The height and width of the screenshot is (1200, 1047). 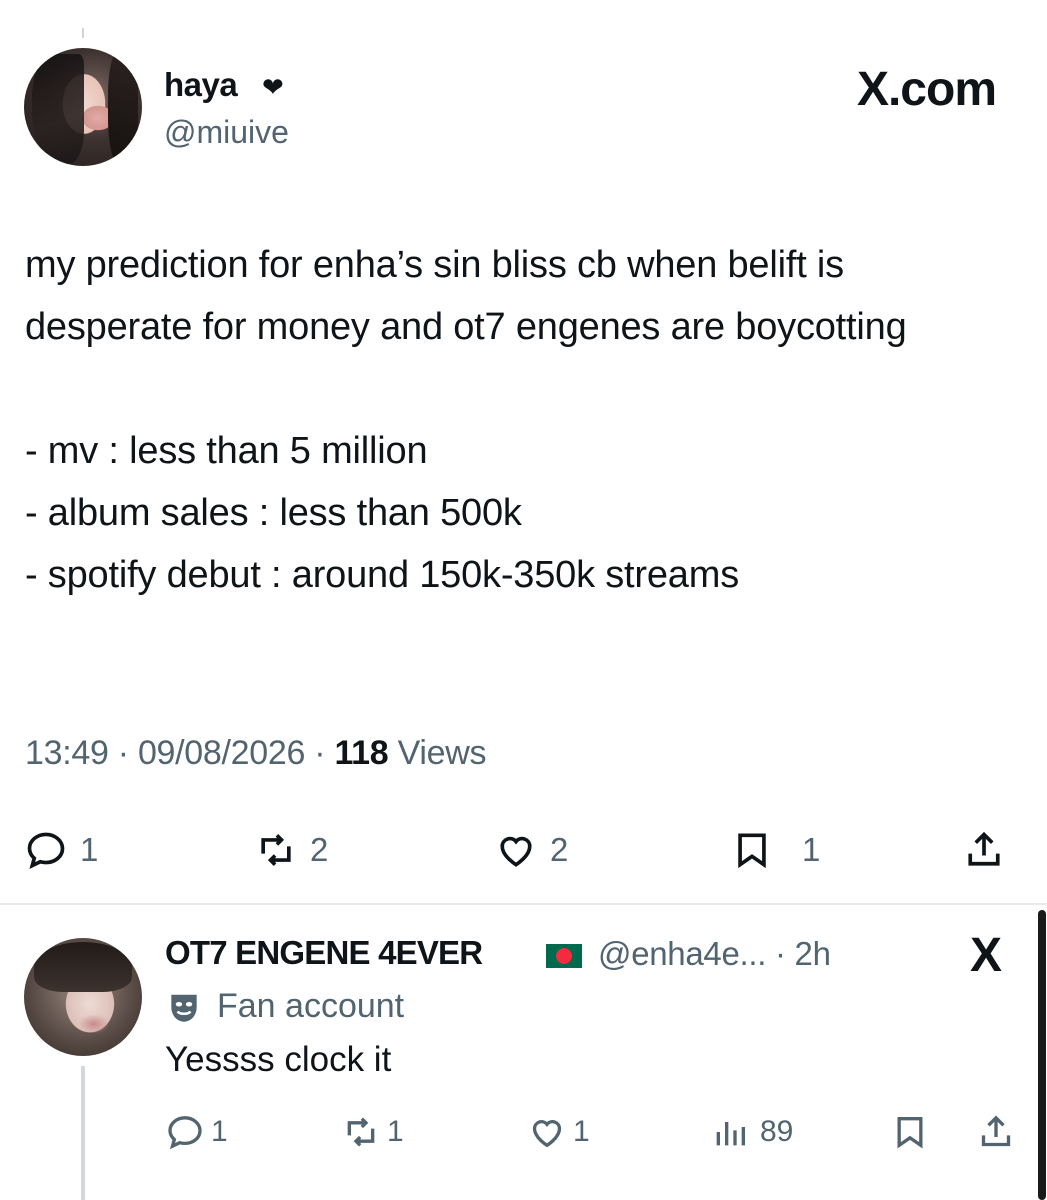 What do you see at coordinates (775, 850) in the screenshot?
I see `bookmark-button: 1` at bounding box center [775, 850].